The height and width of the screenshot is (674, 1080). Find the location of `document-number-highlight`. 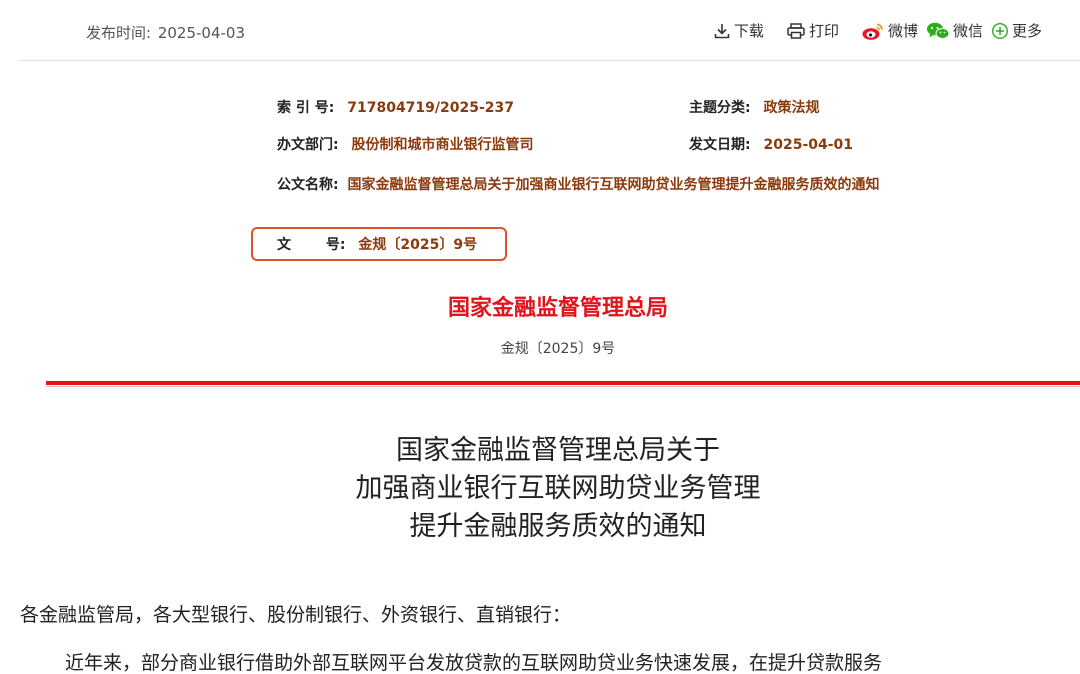

document-number-highlight is located at coordinates (379, 244).